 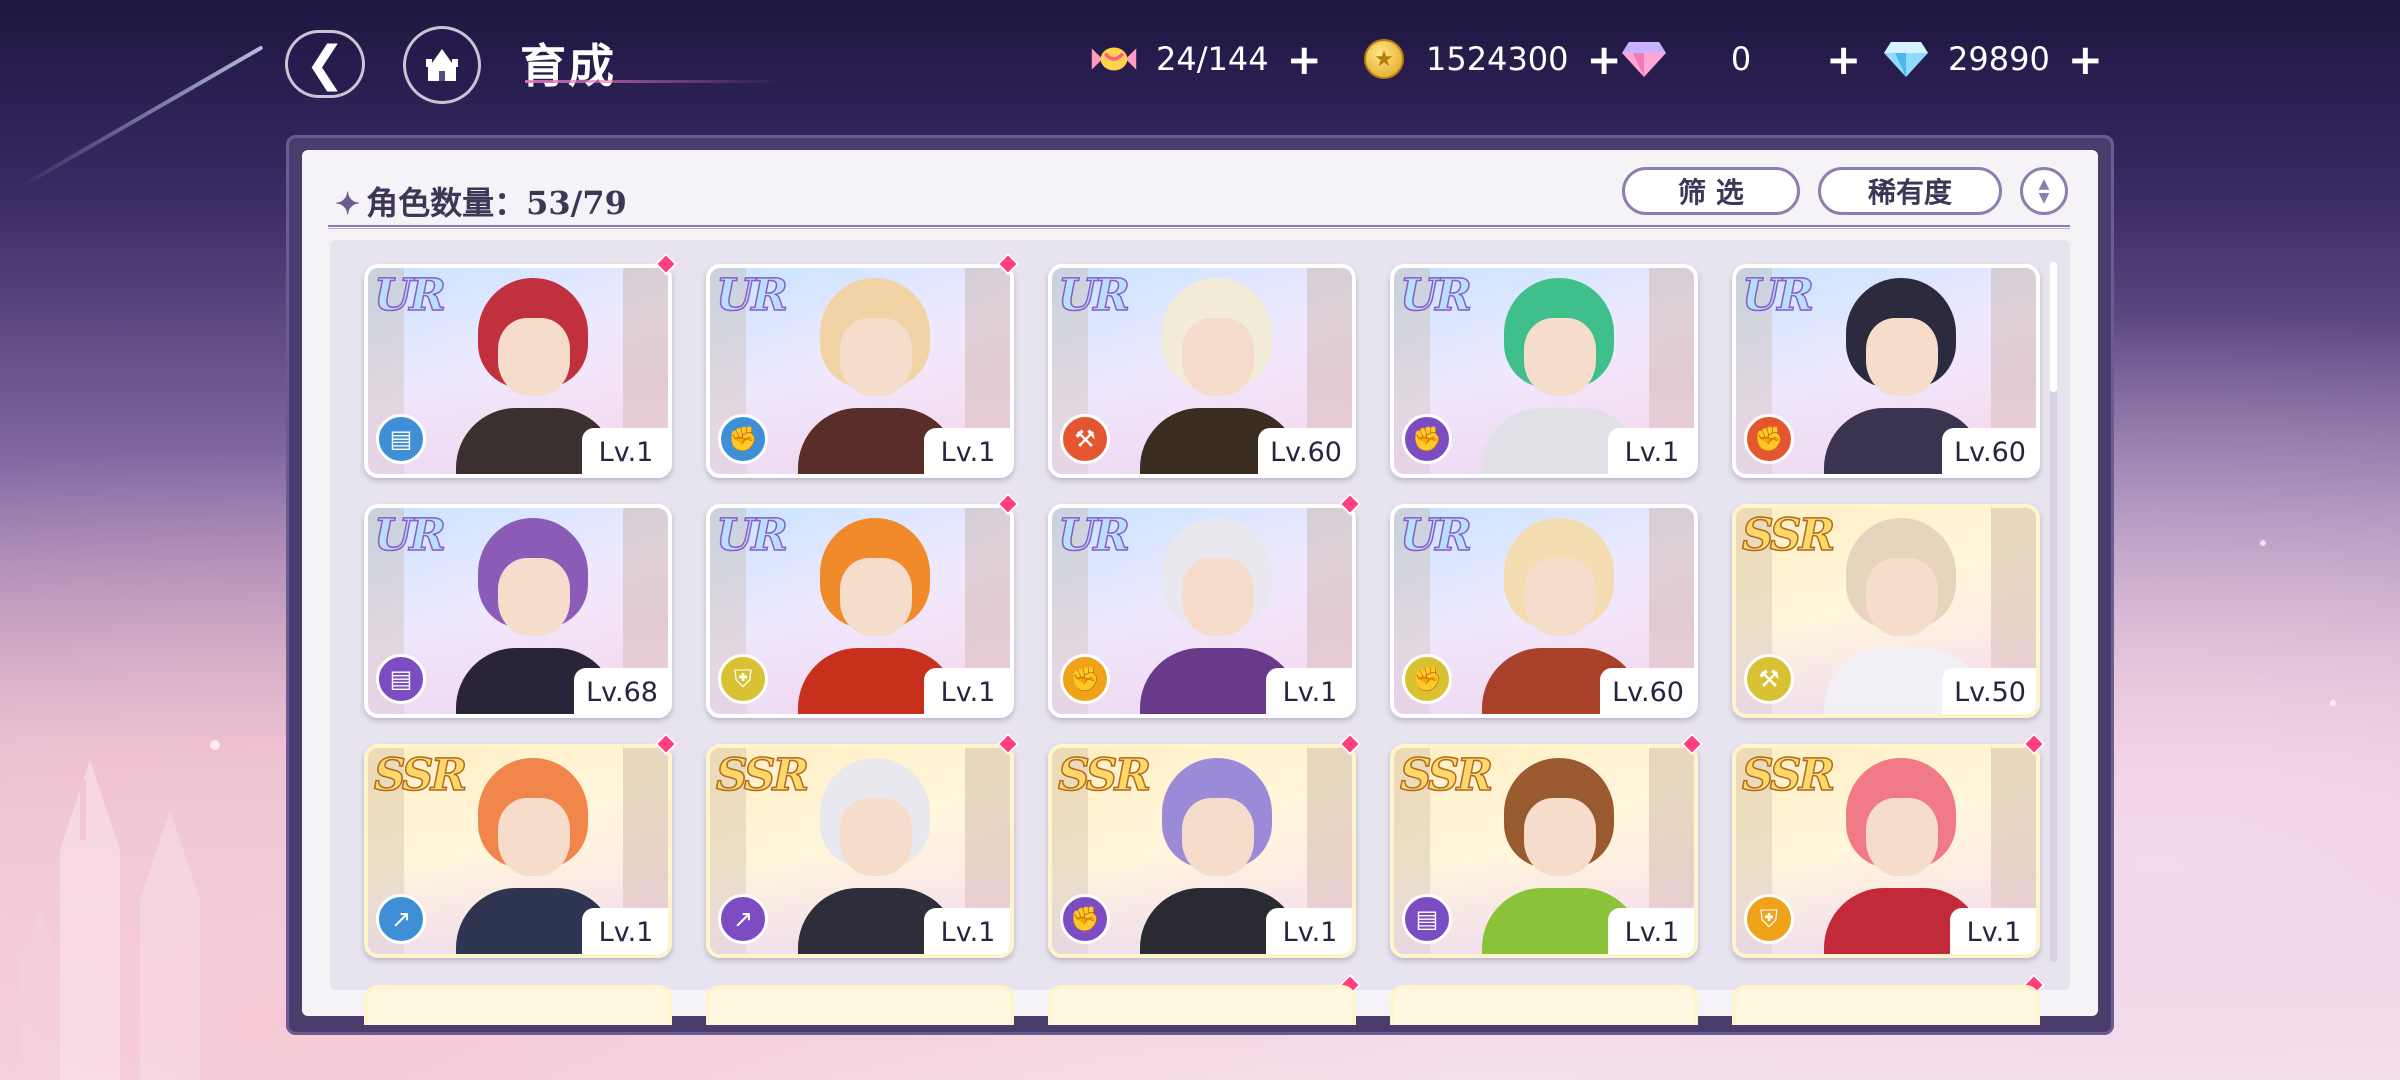 What do you see at coordinates (1199, 227) in the screenshot?
I see `header-divider` at bounding box center [1199, 227].